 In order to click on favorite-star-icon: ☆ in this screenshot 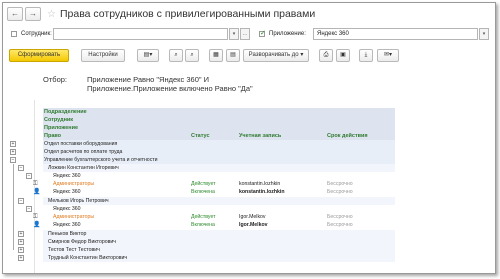, I will do `click(51, 14)`.